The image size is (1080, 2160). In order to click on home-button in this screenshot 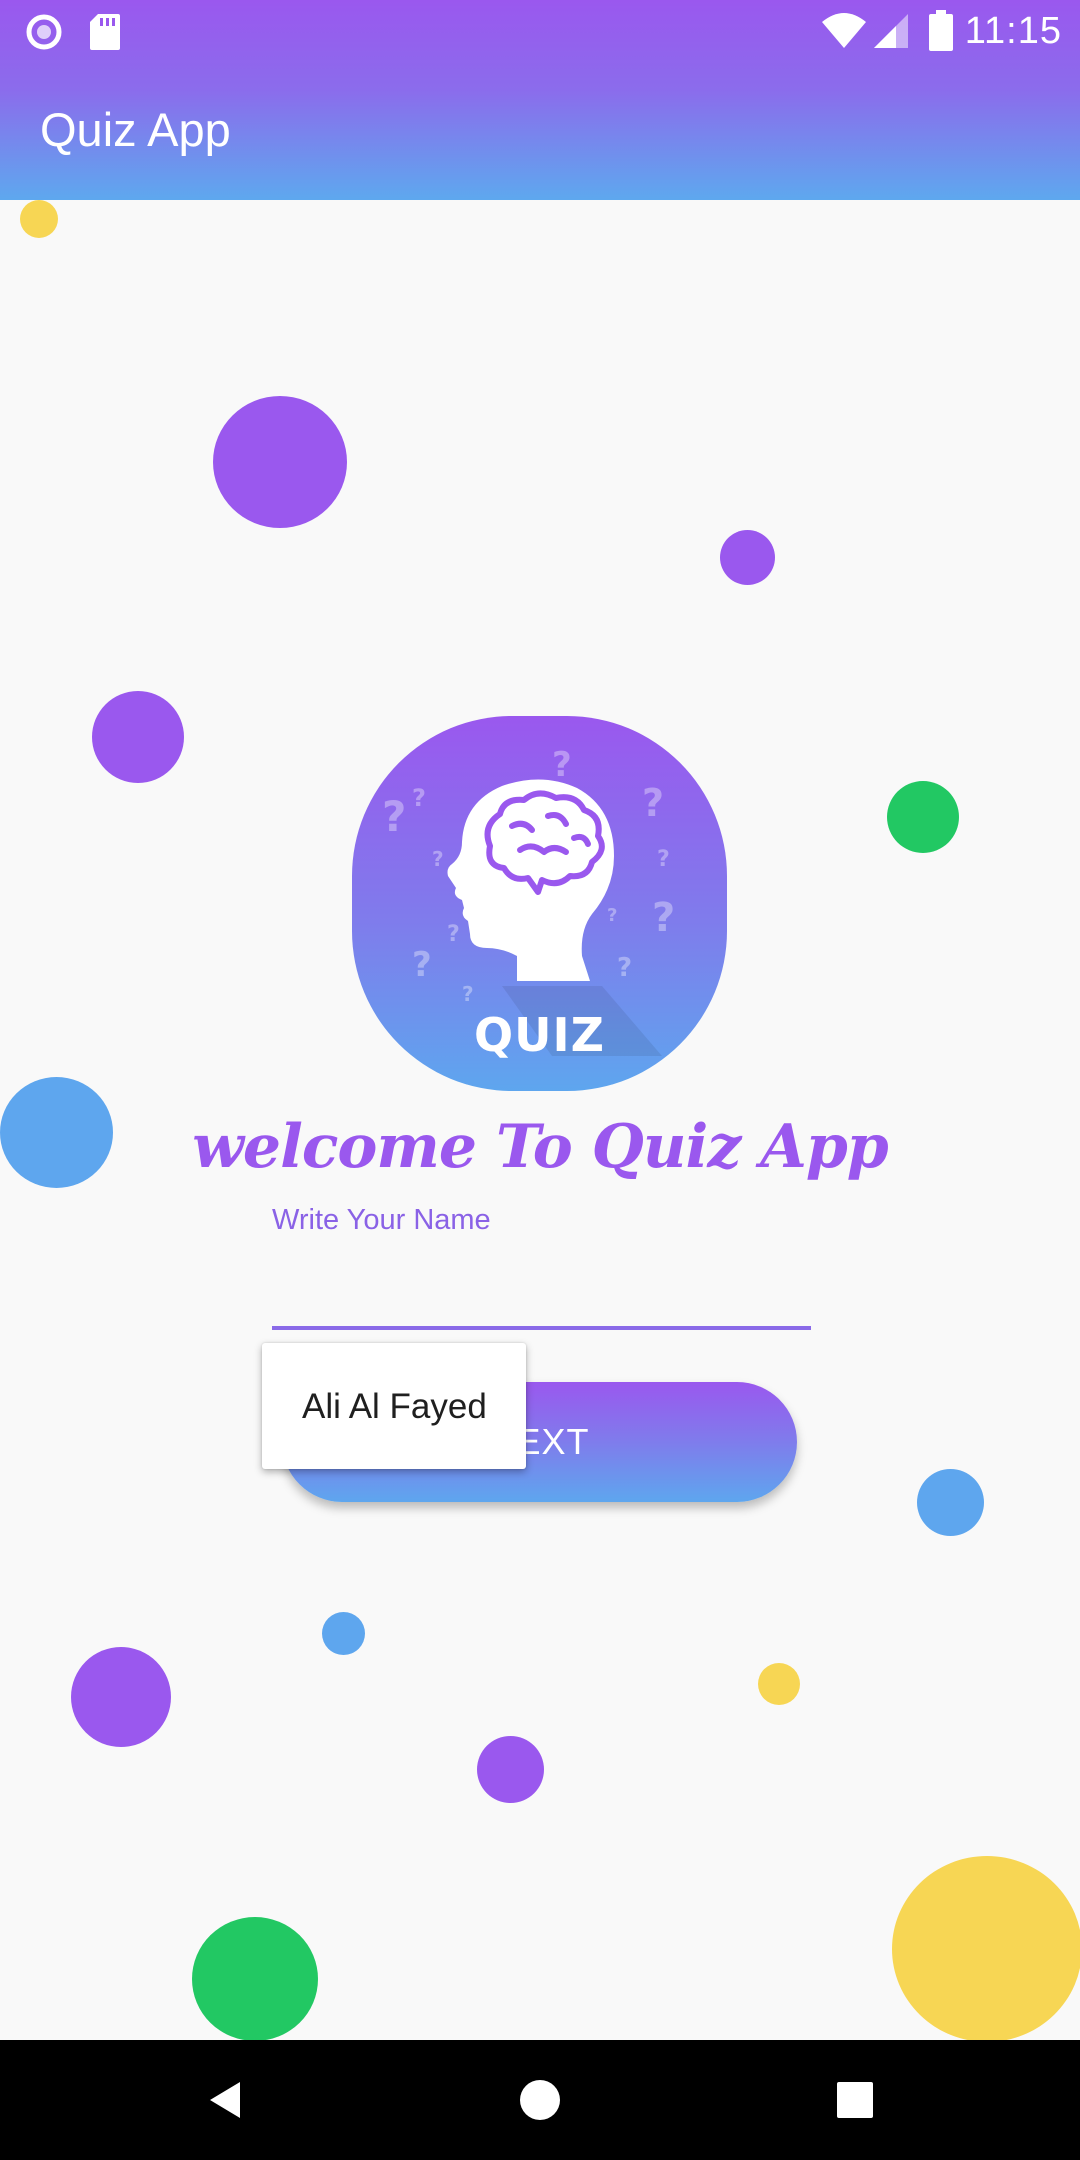, I will do `click(540, 2100)`.